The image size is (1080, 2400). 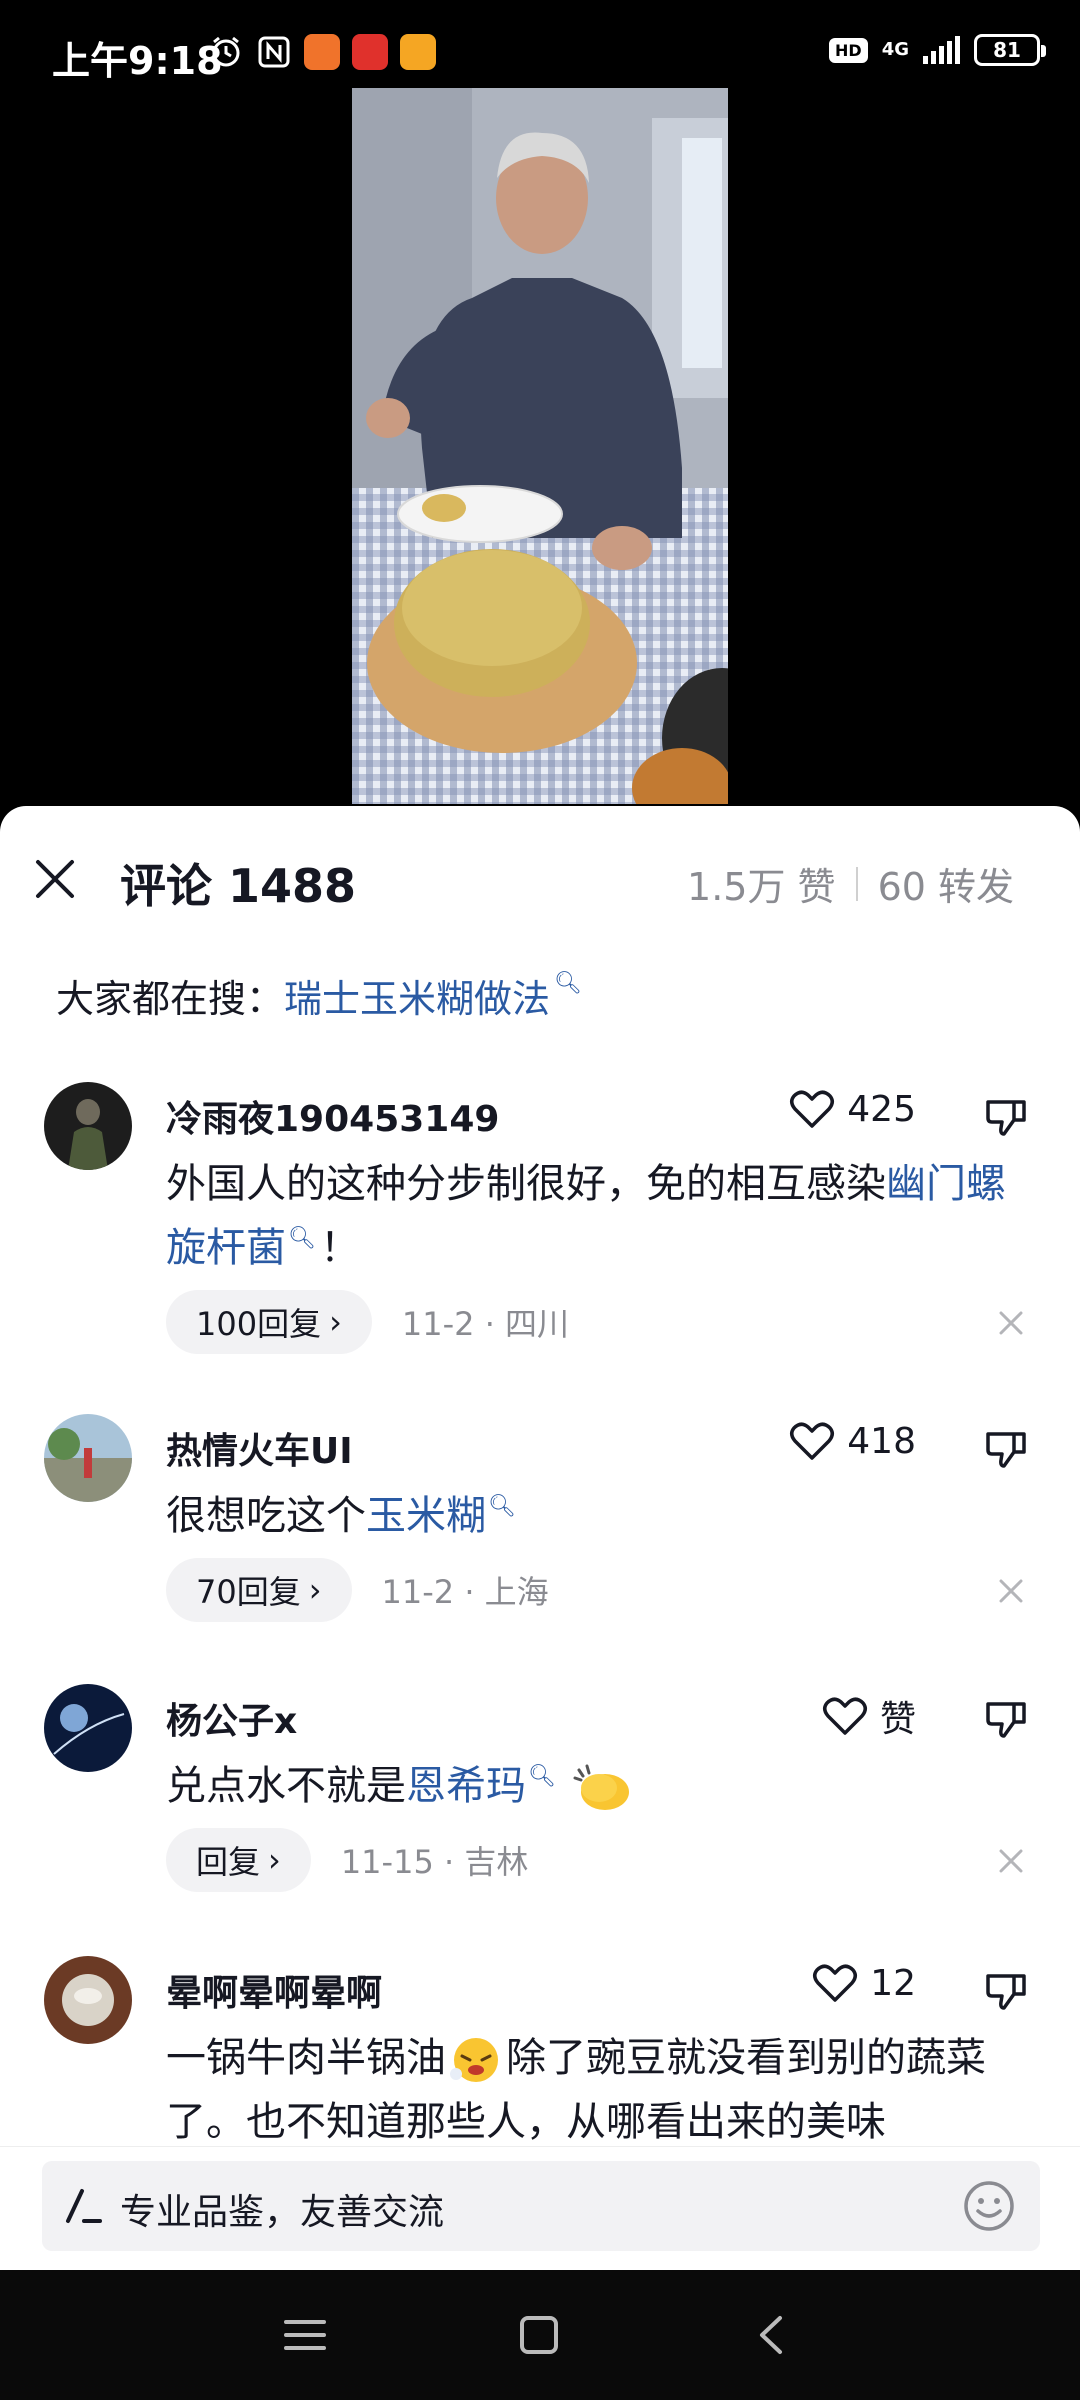 I want to click on video-frame, so click(x=540, y=446).